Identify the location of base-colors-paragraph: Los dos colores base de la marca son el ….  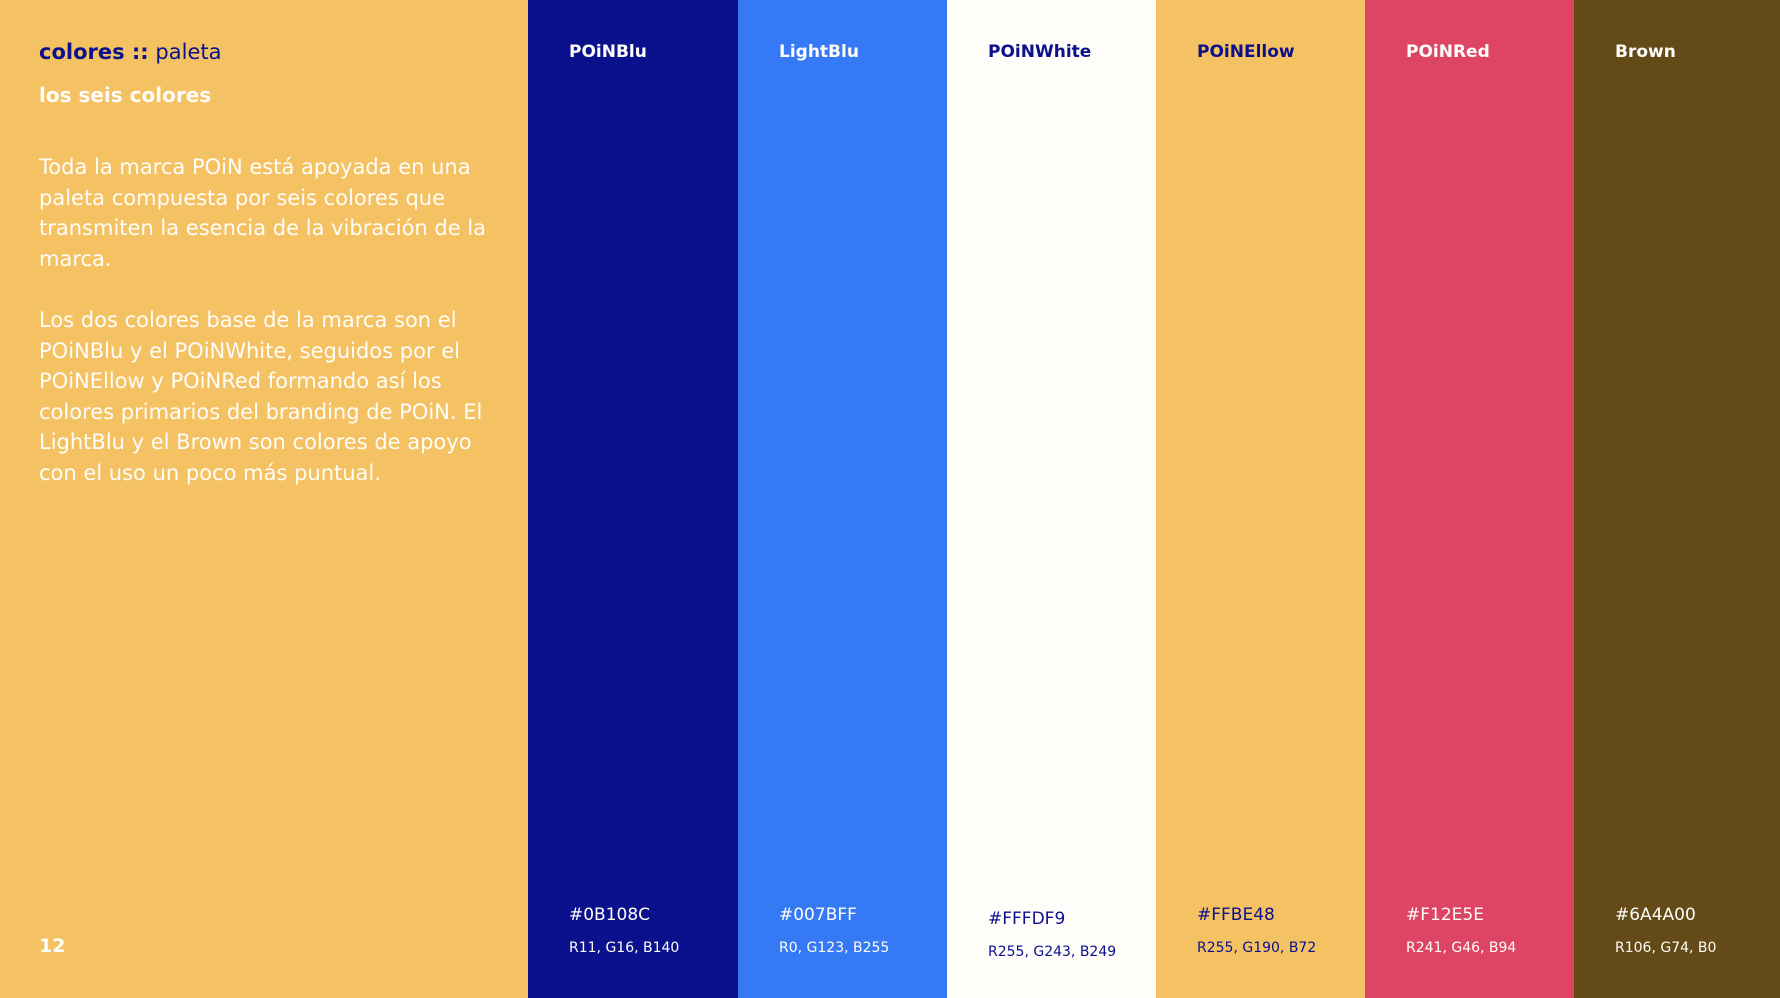
(261, 396).